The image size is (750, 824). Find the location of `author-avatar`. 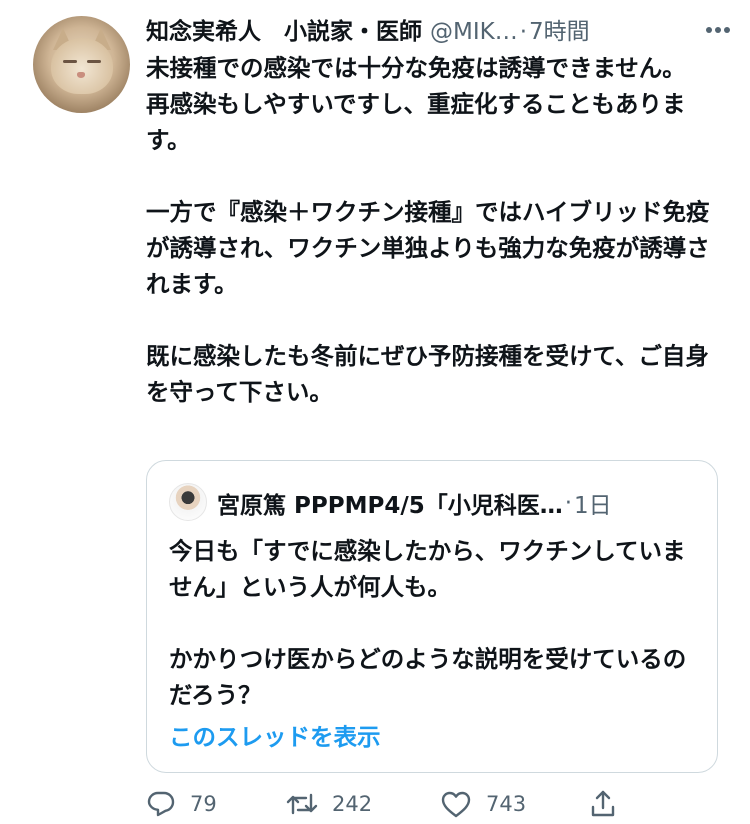

author-avatar is located at coordinates (81, 64).